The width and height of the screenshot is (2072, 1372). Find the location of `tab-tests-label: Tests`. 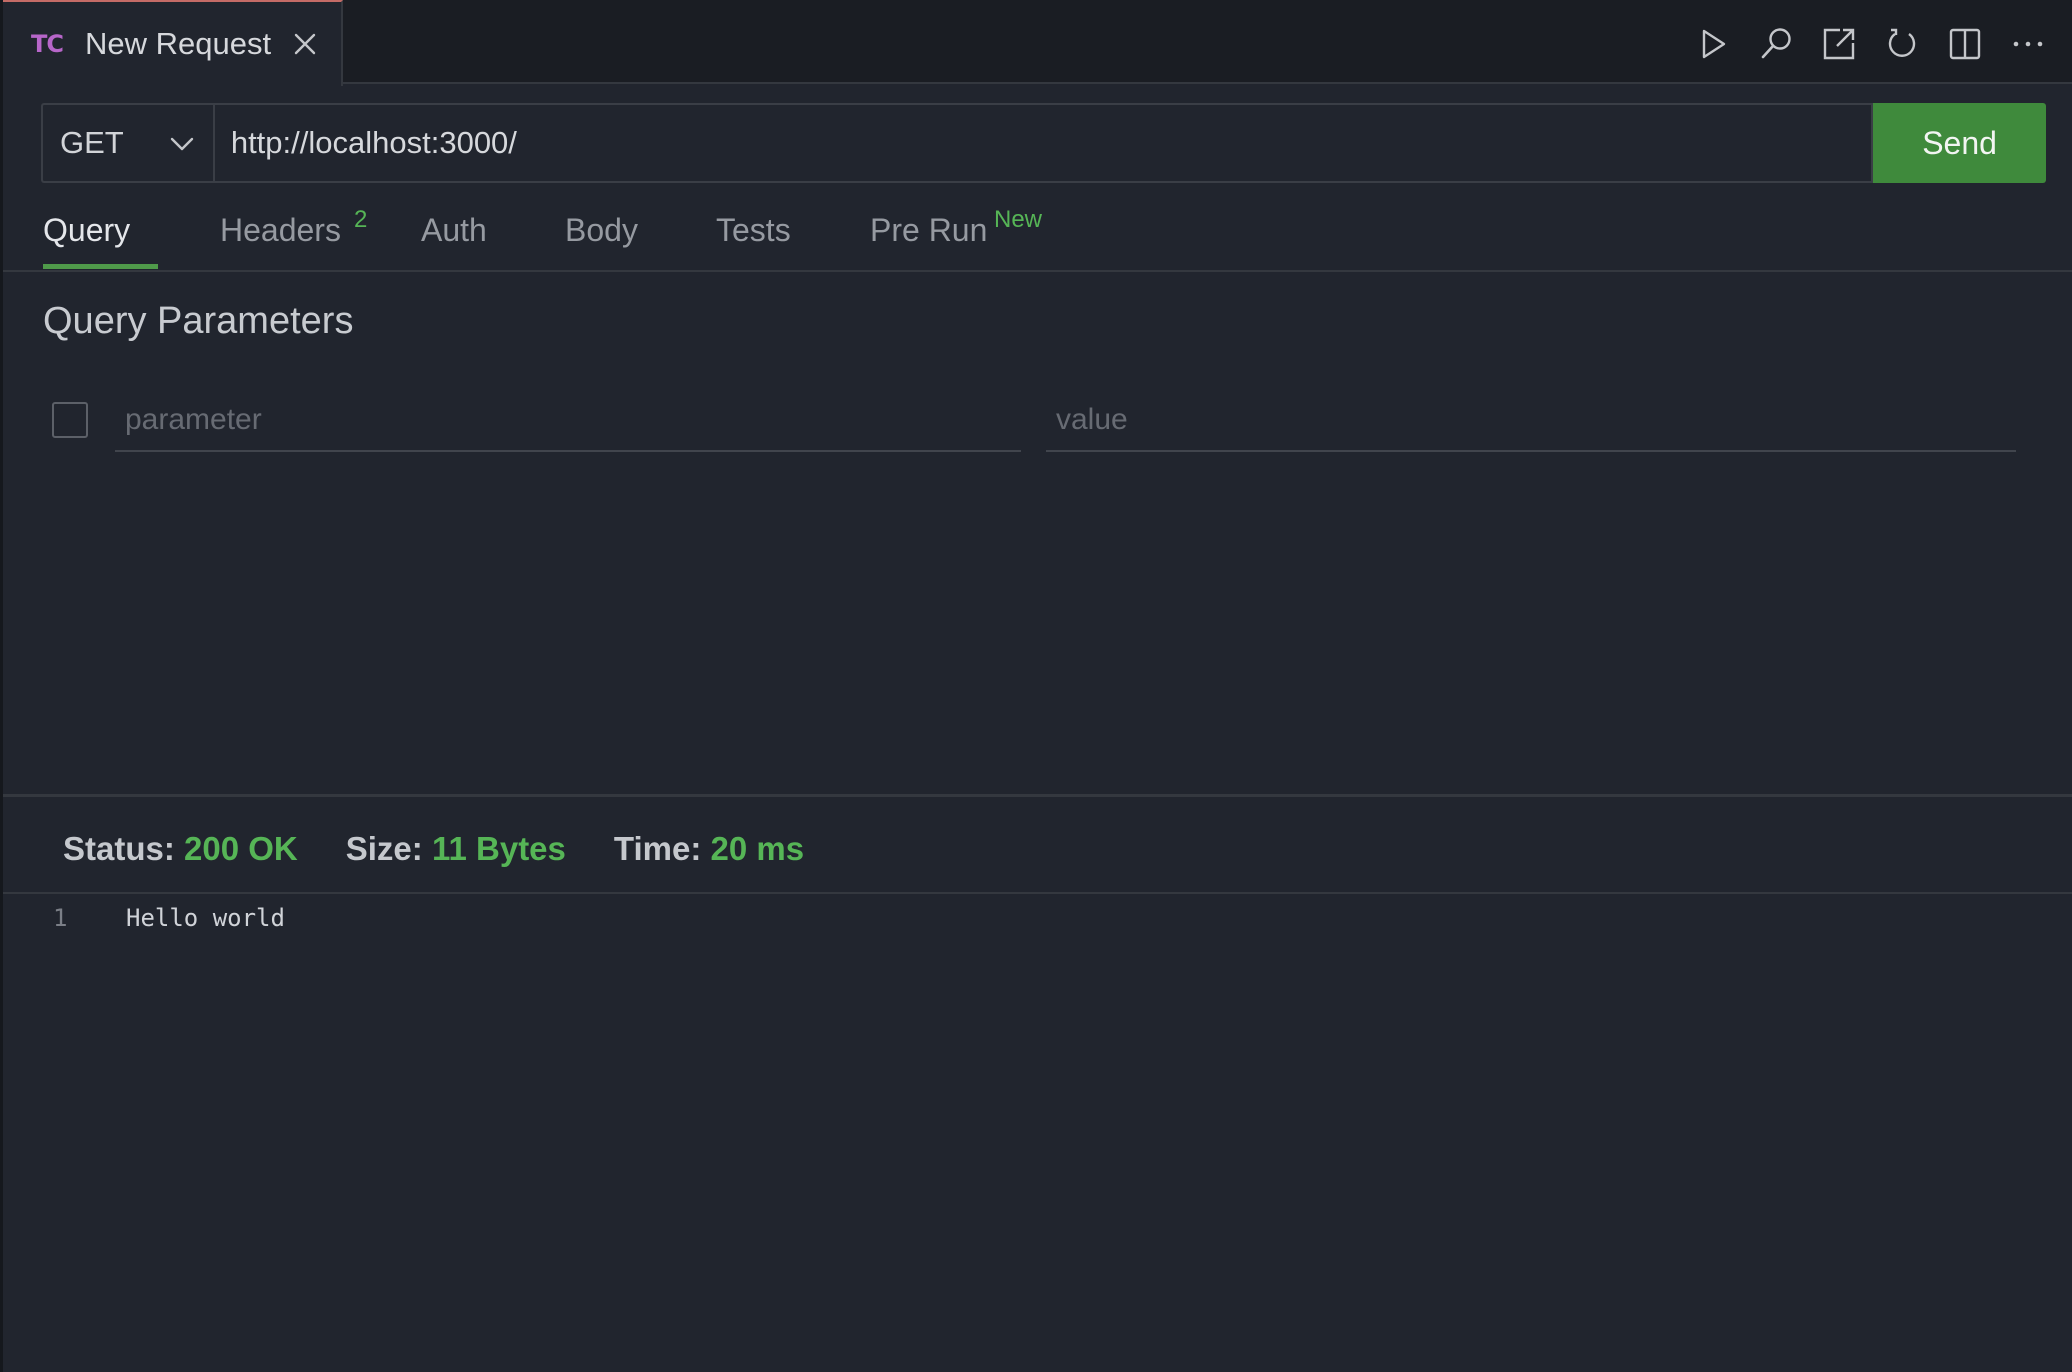

tab-tests-label: Tests is located at coordinates (753, 230).